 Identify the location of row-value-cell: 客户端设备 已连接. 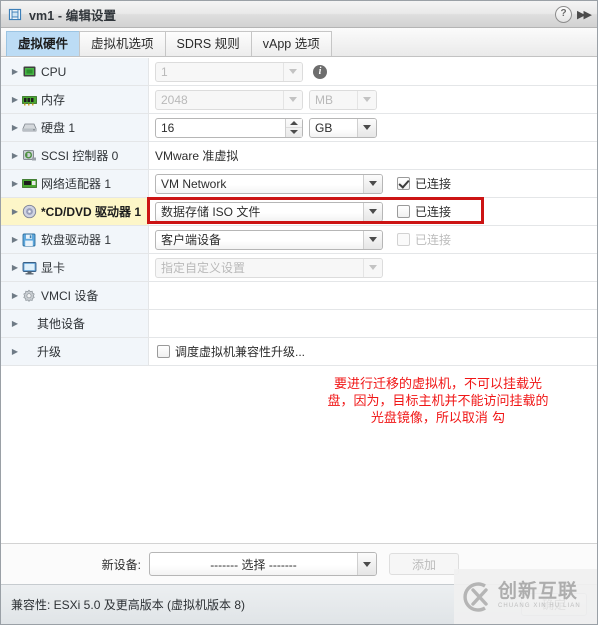
(373, 239).